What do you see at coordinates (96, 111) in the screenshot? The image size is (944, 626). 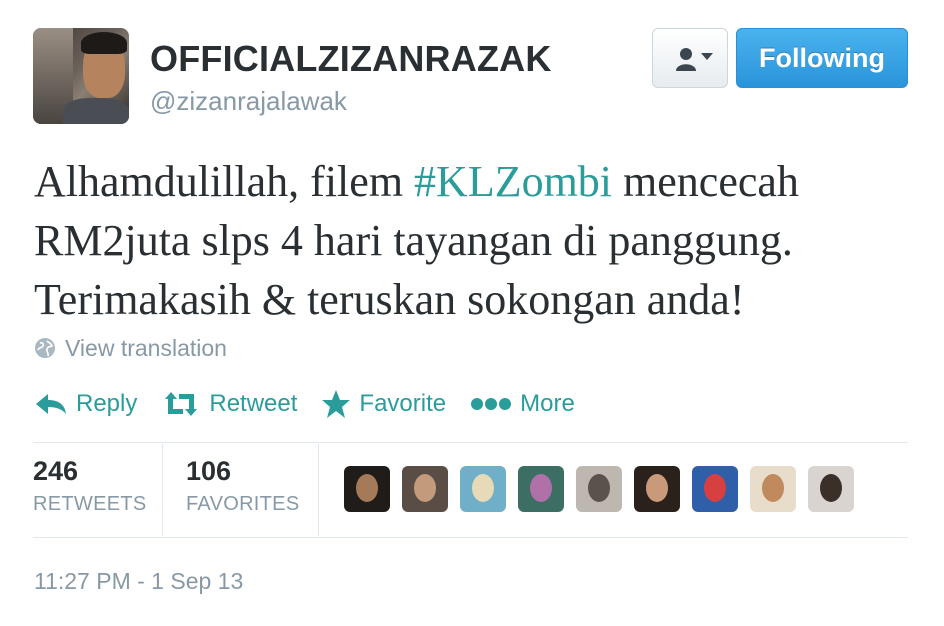 I see `avatar-shirt` at bounding box center [96, 111].